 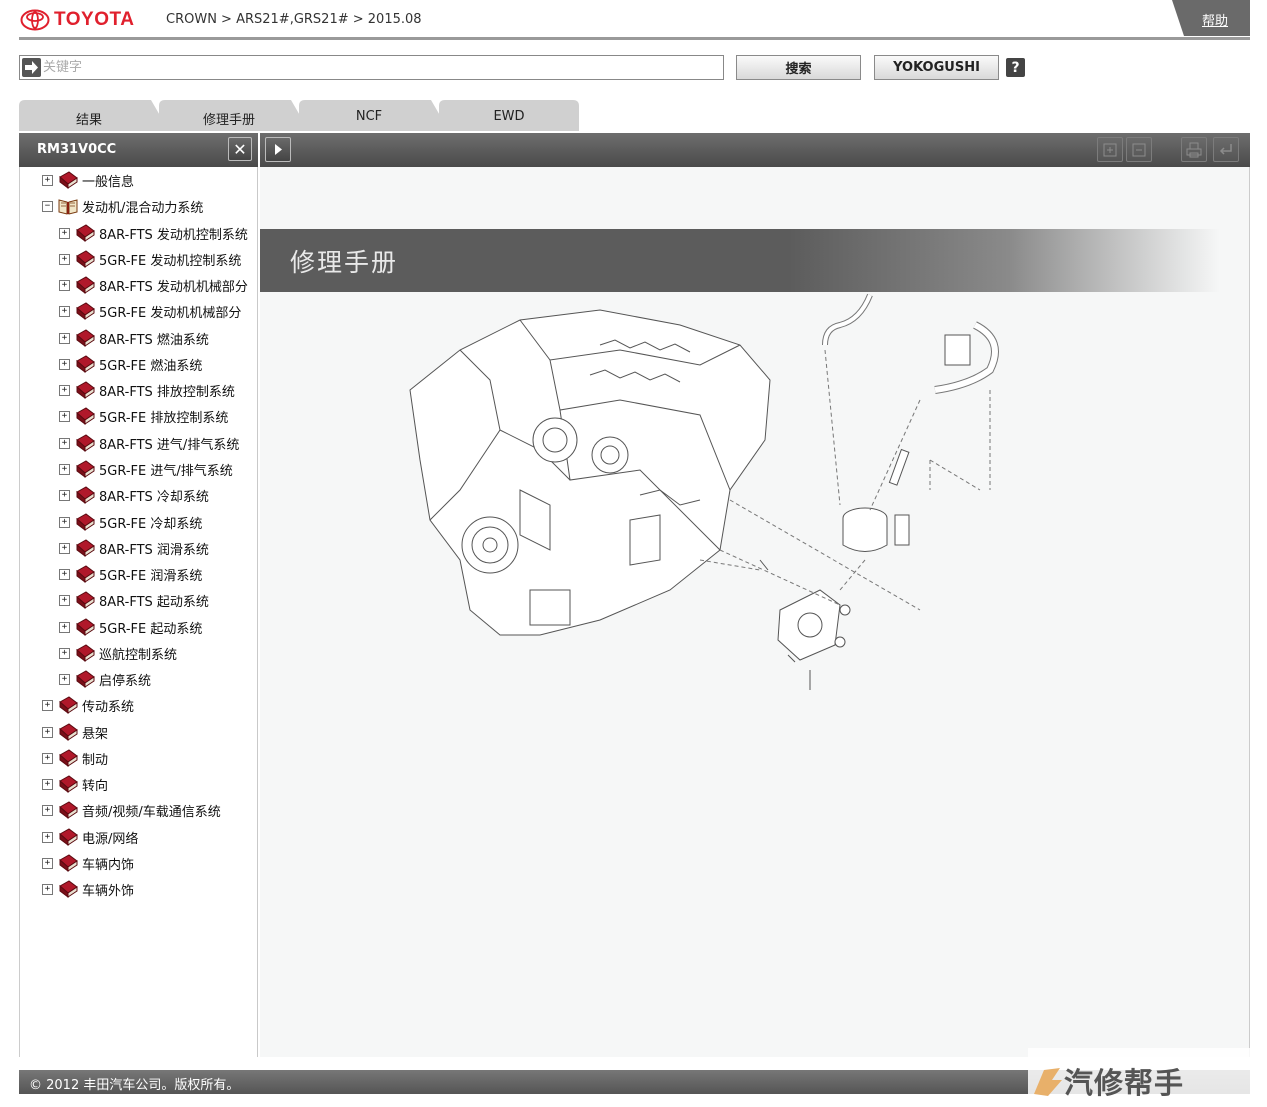 I want to click on breadcrumb: CROWN > ARS21#,GRS21# > 2015.08, so click(x=294, y=19).